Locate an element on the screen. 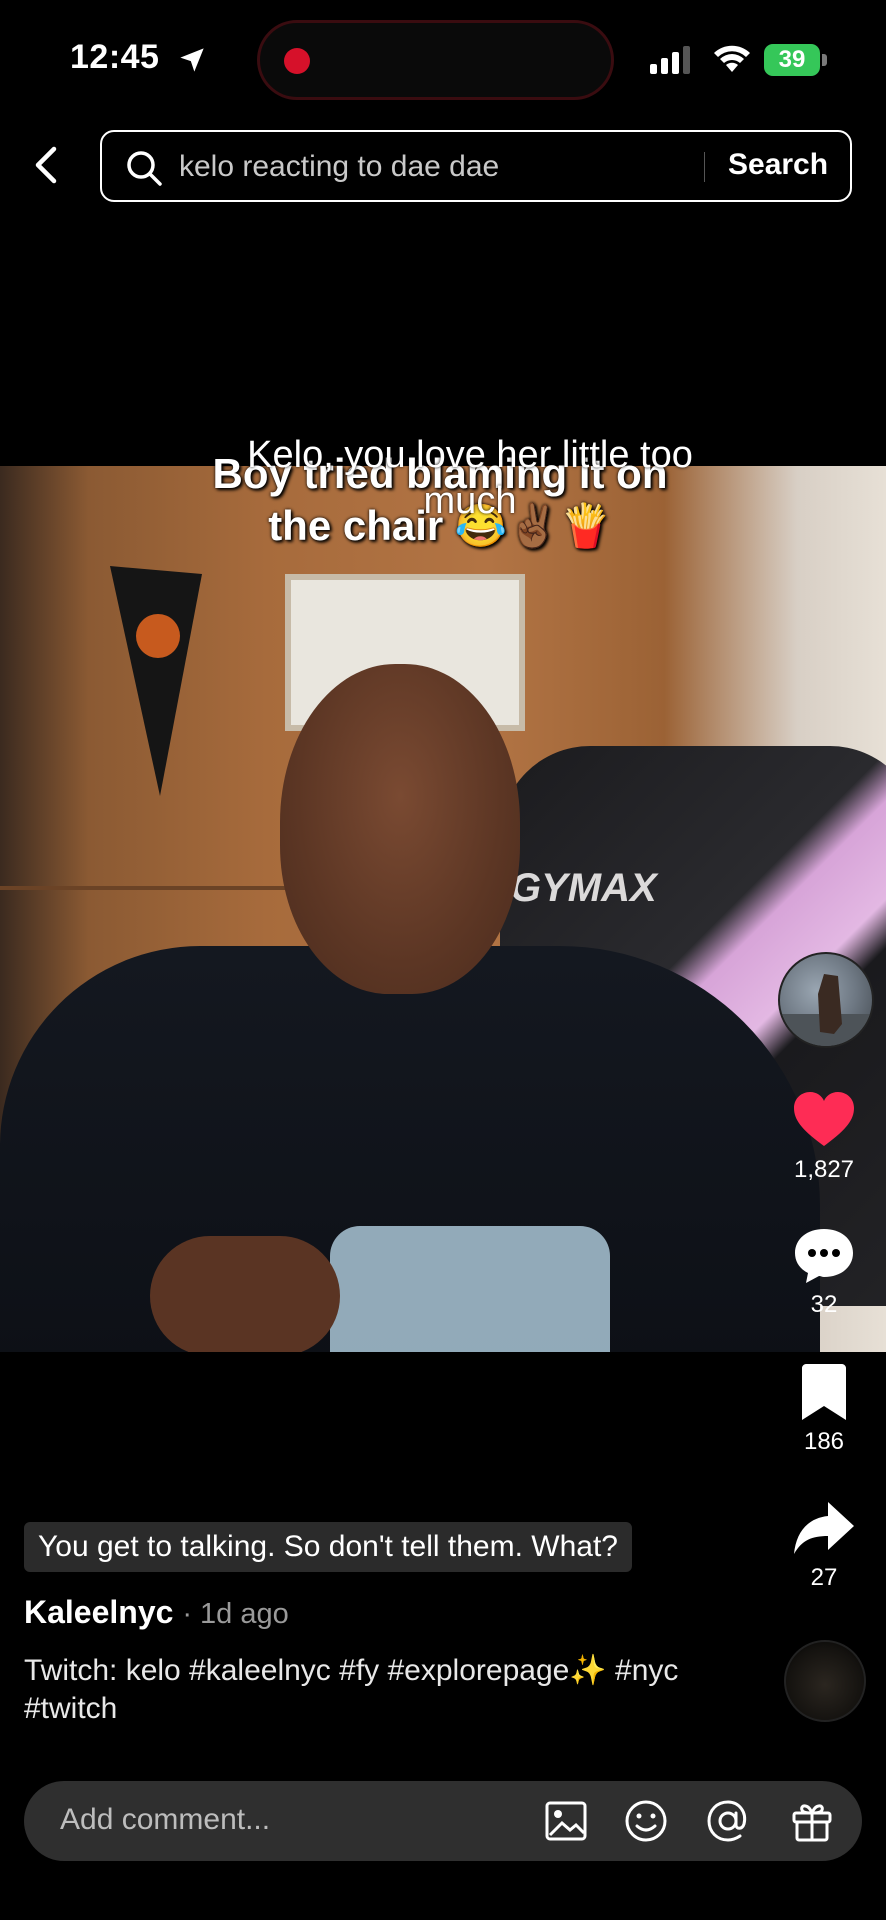 The image size is (886, 1920). video-text-overlay: Kelo, you love her little too much is located at coordinates (470, 478).